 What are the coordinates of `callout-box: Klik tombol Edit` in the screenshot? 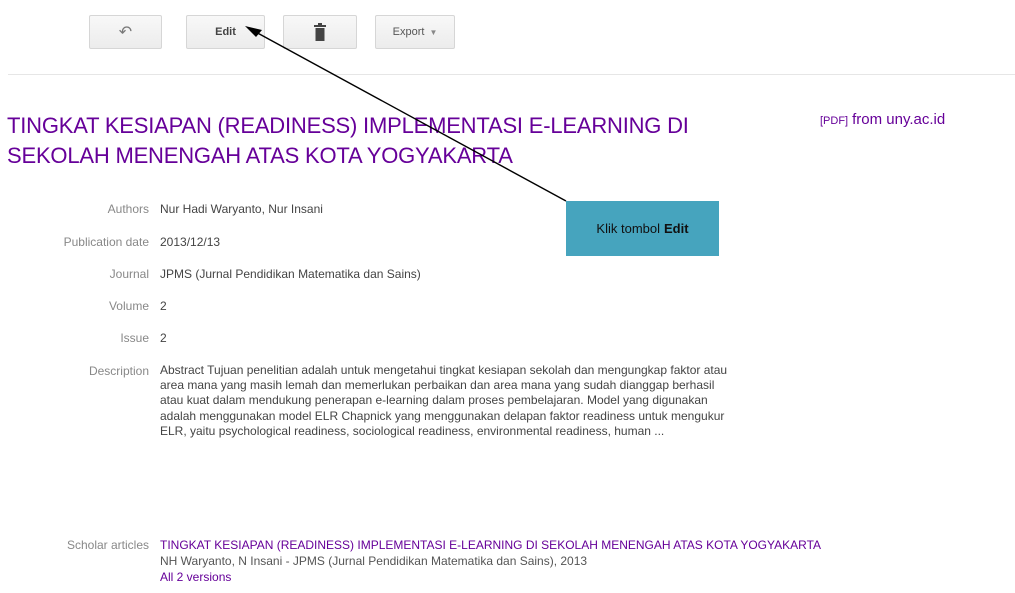 It's located at (642, 228).